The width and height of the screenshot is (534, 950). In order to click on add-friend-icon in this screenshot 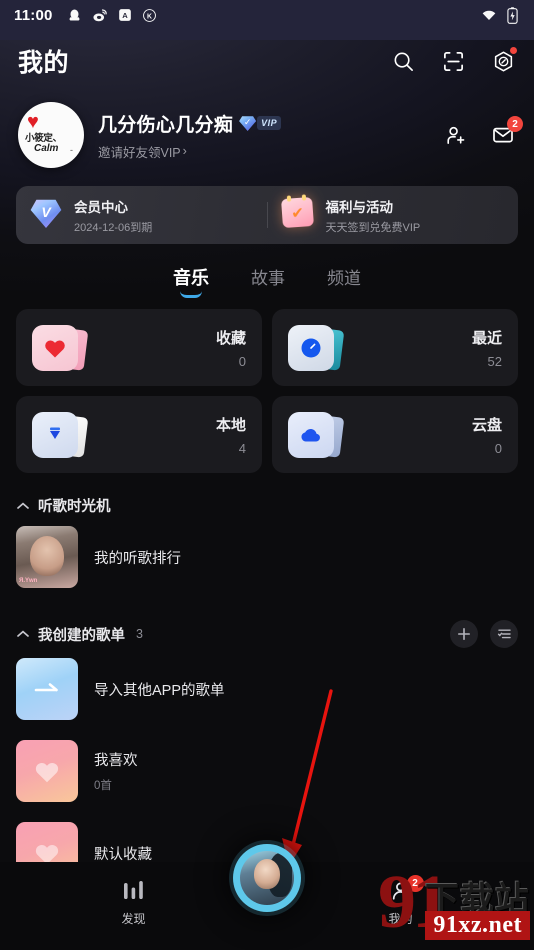, I will do `click(455, 135)`.